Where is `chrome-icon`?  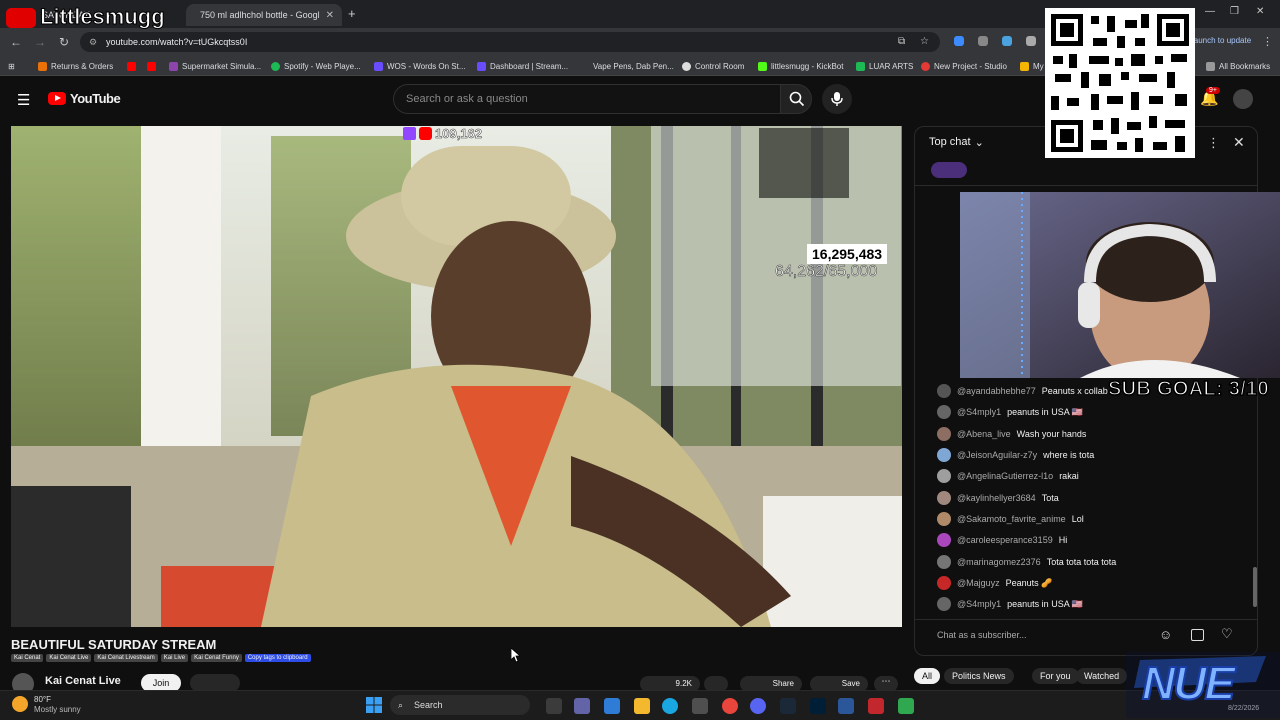
chrome-icon is located at coordinates (730, 706).